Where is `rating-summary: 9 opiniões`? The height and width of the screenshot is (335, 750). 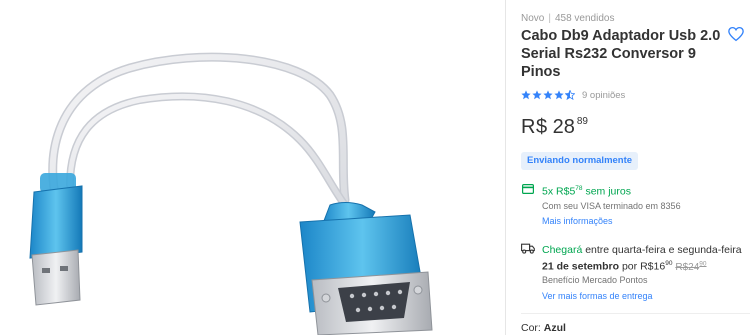
rating-summary: 9 opiniões is located at coordinates (573, 95).